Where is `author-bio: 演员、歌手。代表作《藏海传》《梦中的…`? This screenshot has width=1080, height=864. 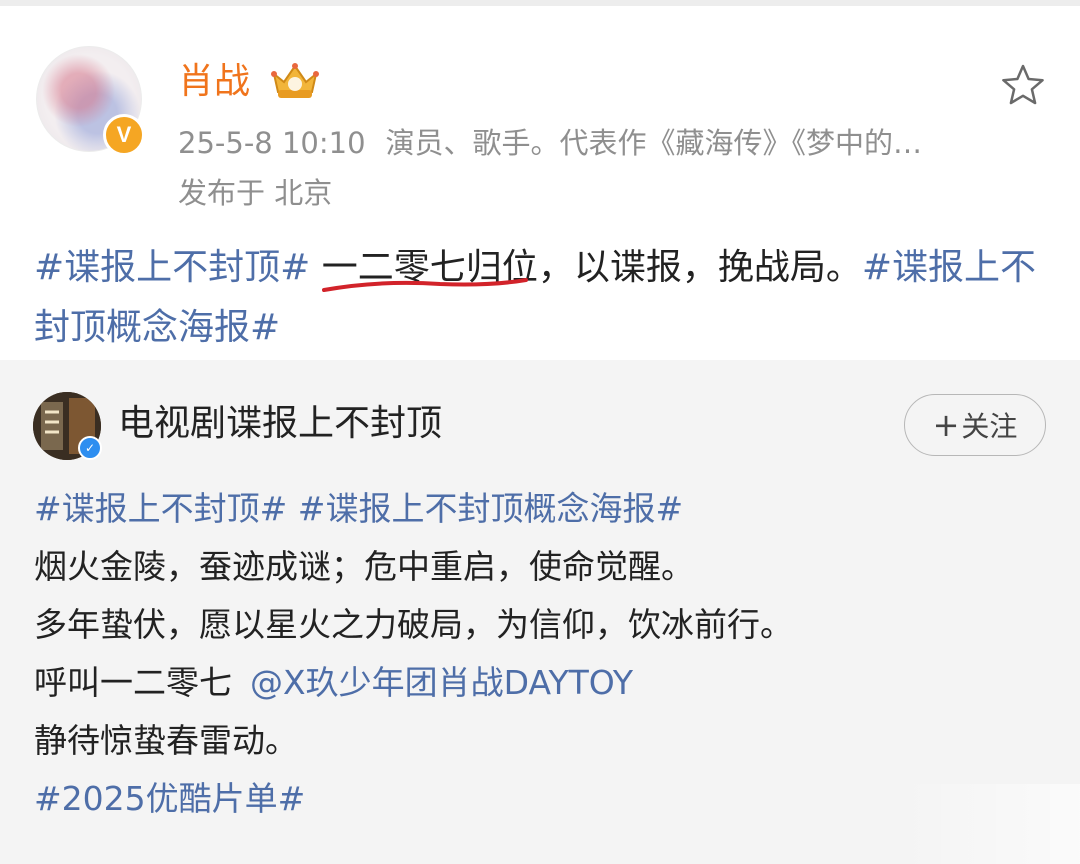
author-bio: 演员、歌手。代表作《藏海传》《梦中的… is located at coordinates (654, 143).